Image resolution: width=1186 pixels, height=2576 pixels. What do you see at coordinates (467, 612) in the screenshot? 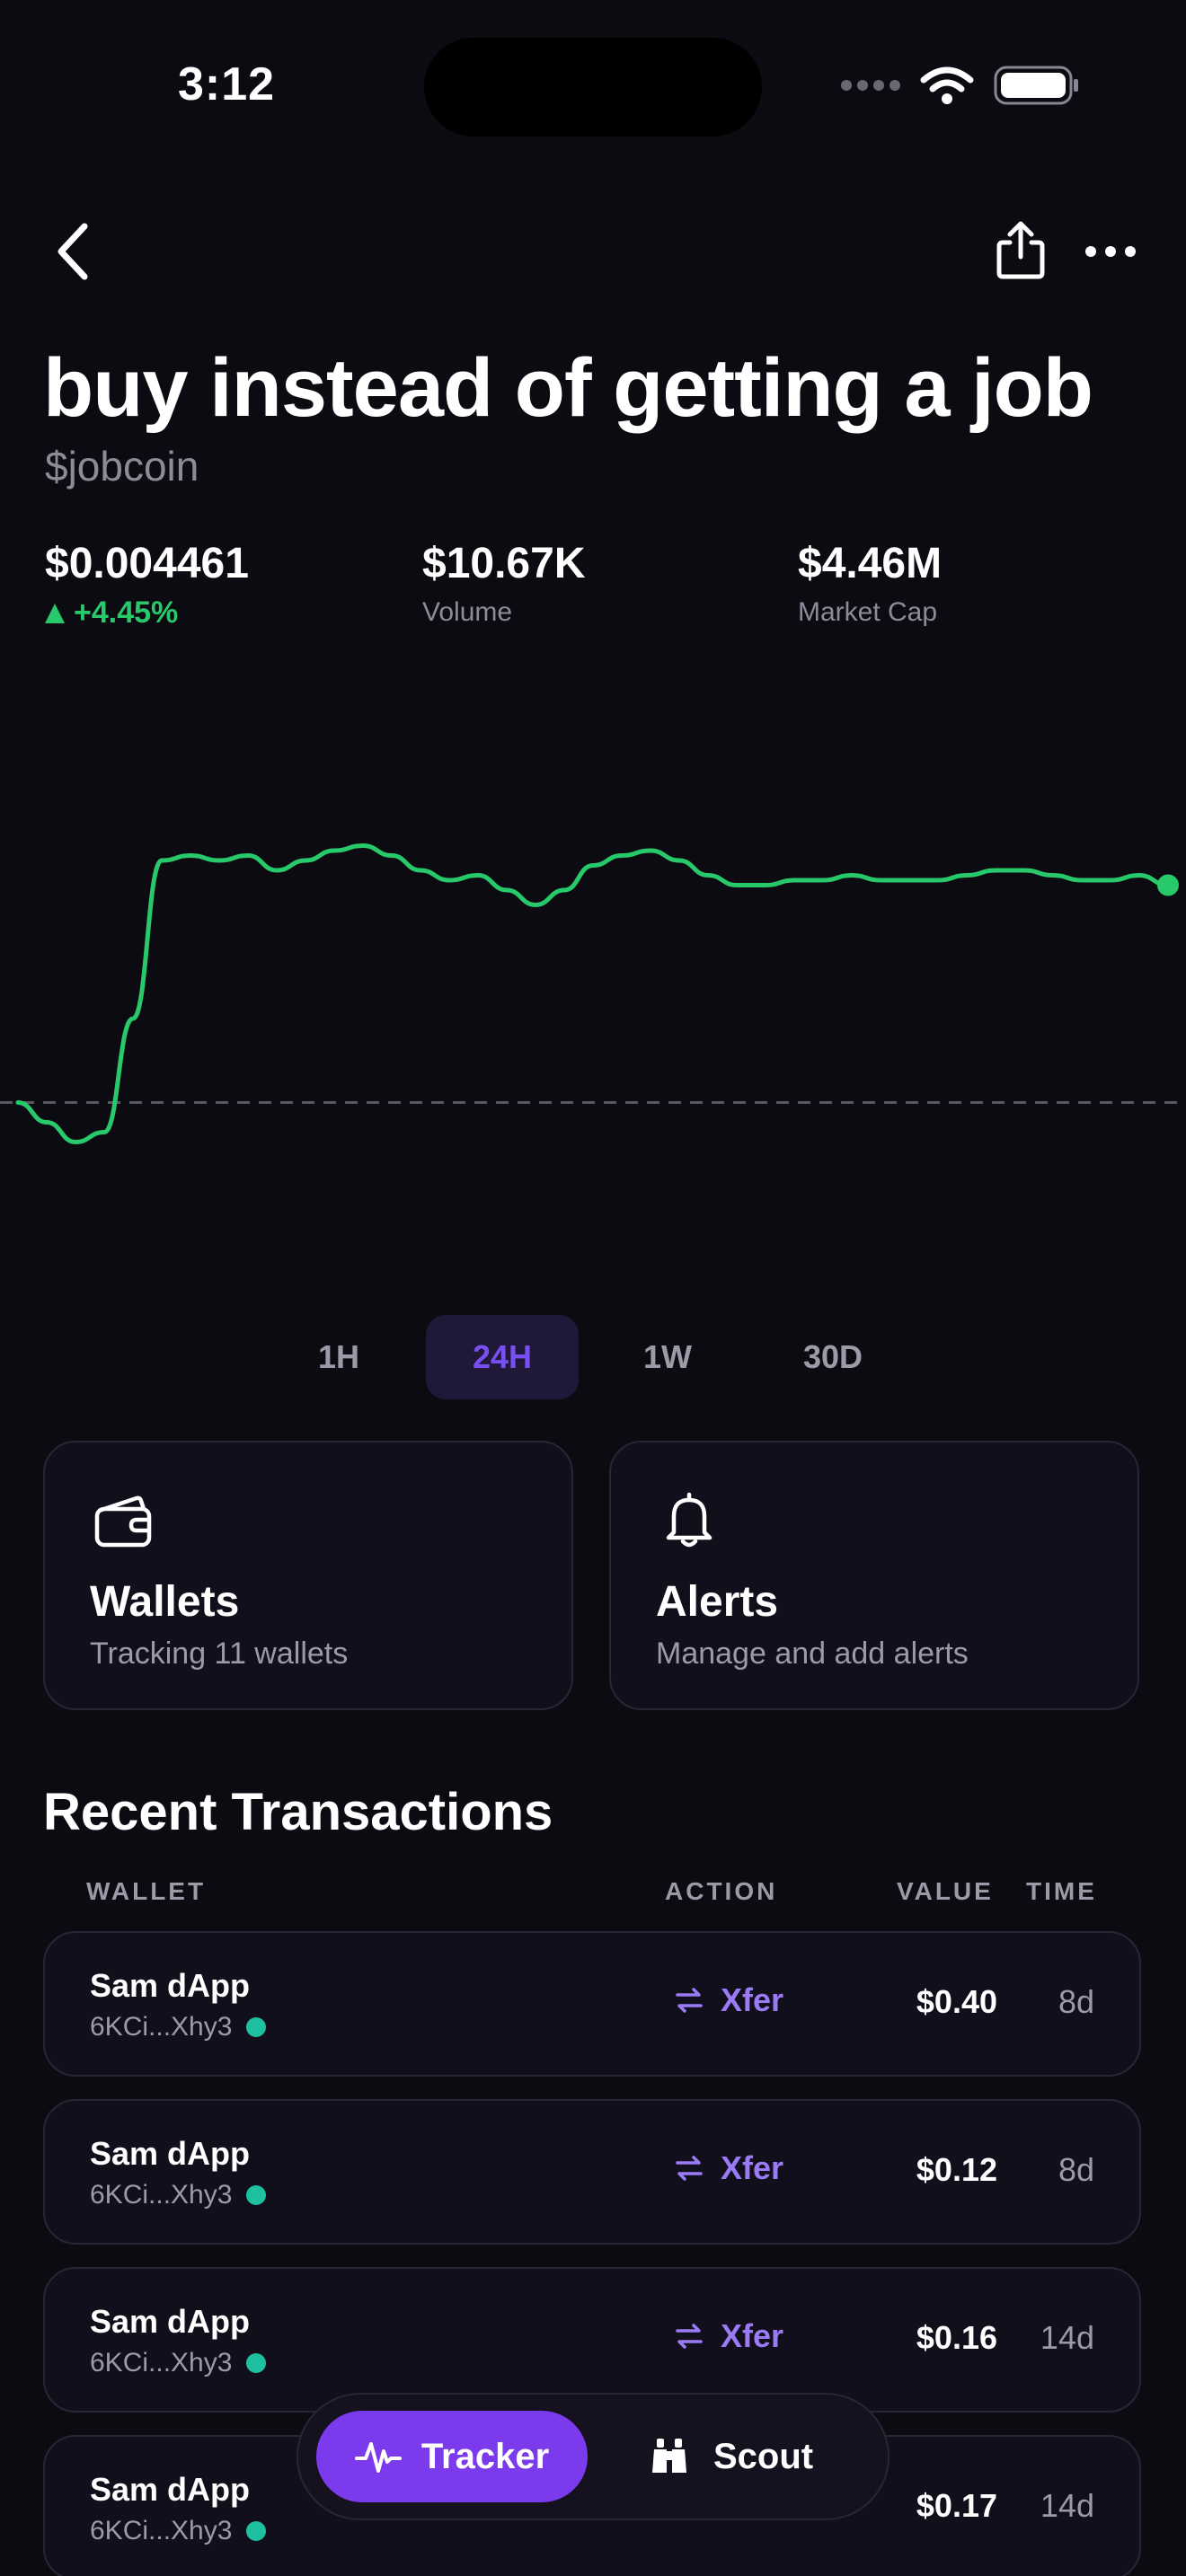
I see `volume-label: Volume` at bounding box center [467, 612].